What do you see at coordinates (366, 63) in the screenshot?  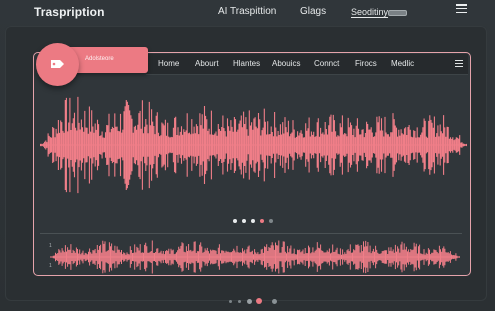 I see `nav-item-firocs: Firocs` at bounding box center [366, 63].